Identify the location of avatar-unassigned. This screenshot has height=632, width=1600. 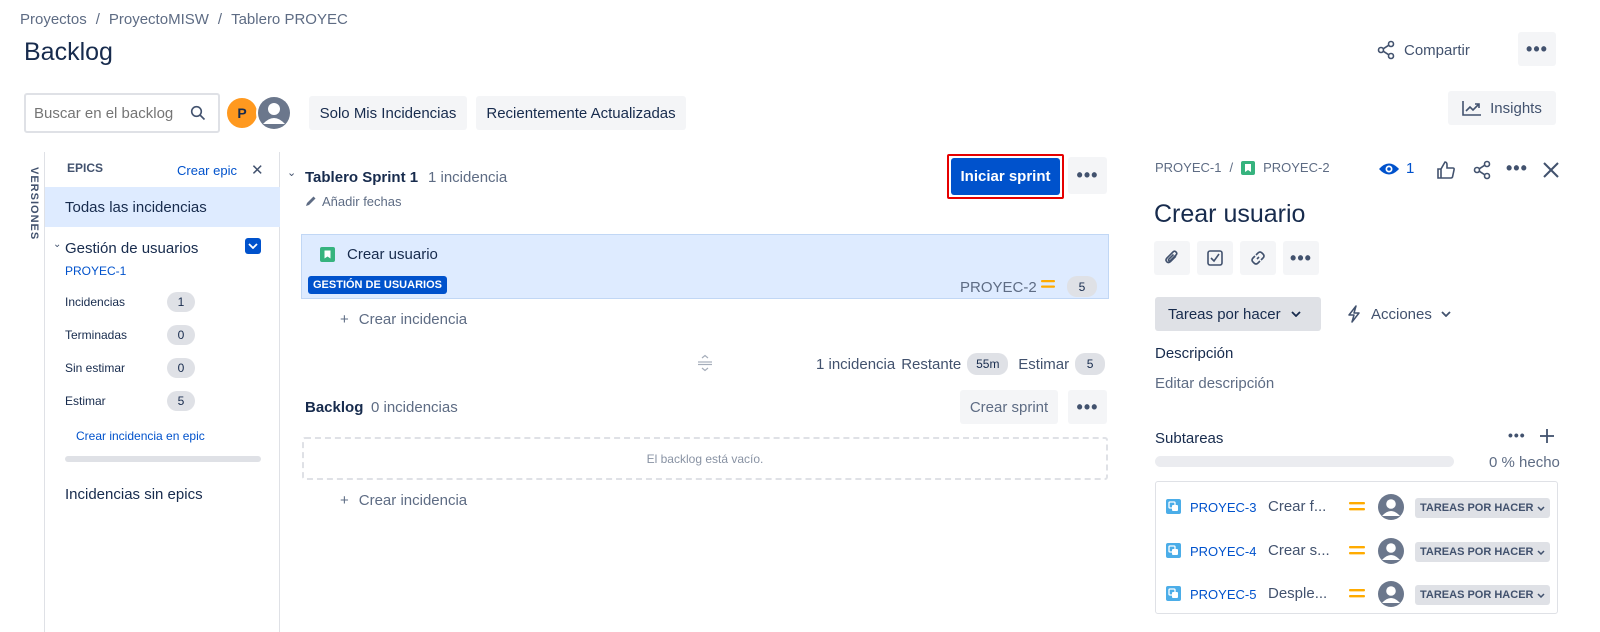
(274, 113).